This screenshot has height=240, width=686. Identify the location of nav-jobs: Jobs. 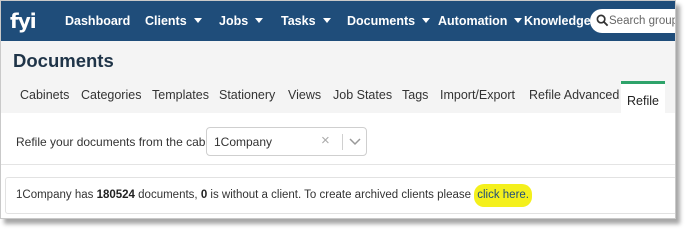
(241, 22).